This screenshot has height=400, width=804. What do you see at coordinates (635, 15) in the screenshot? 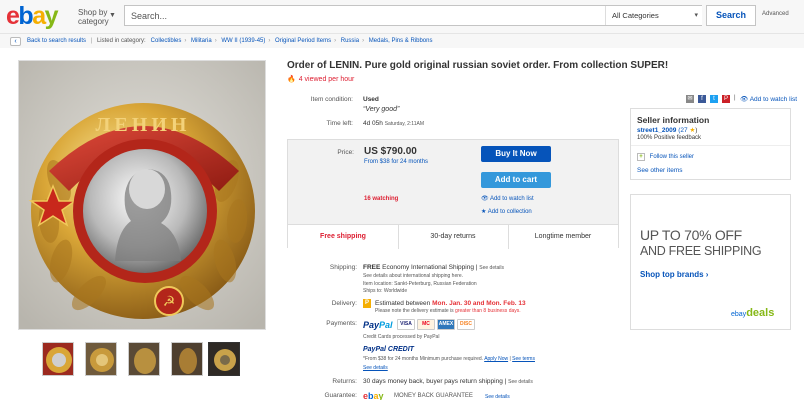
I see `category-select-value: All Categories` at bounding box center [635, 15].